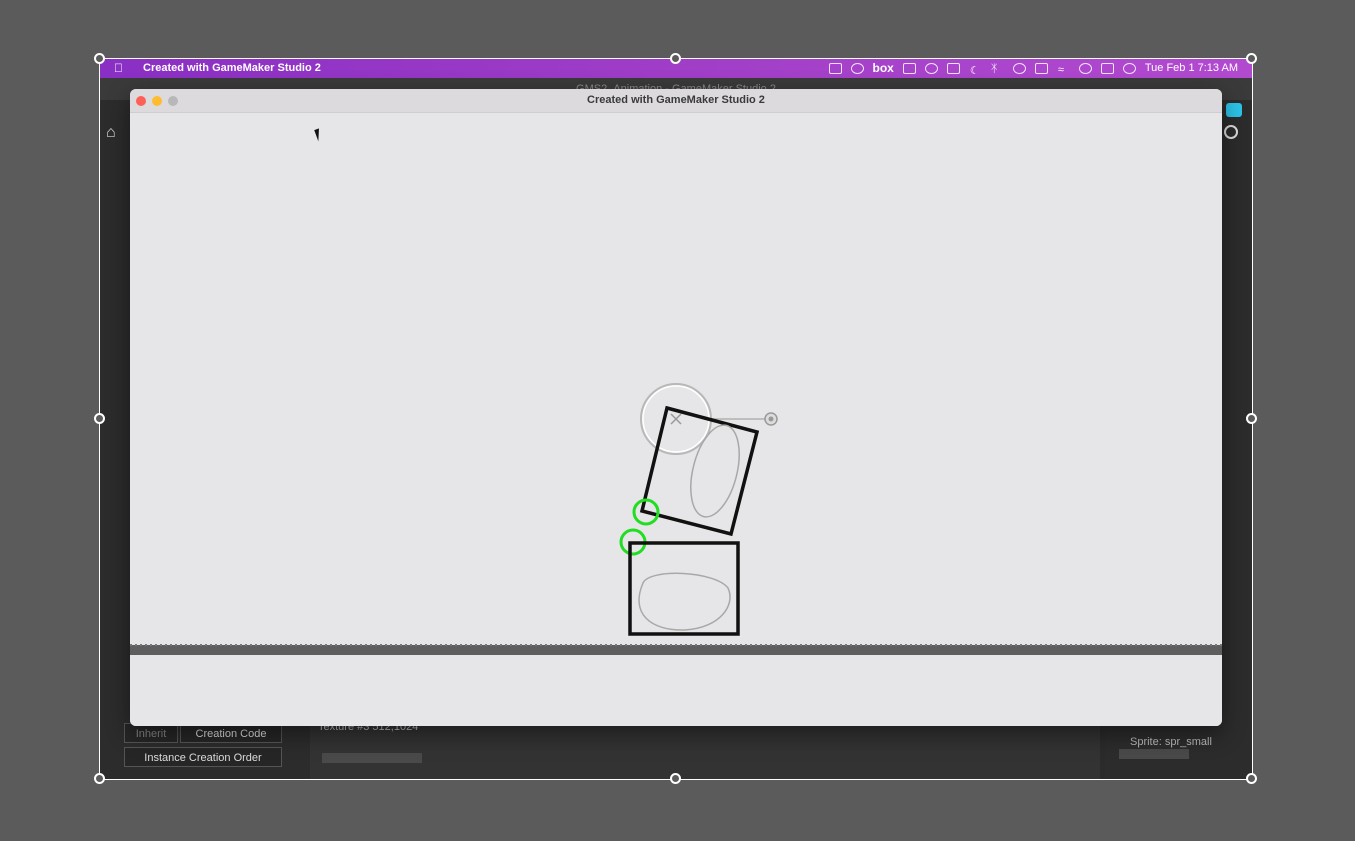 This screenshot has height=841, width=1355. I want to click on room-horizontal-scrollbar, so click(372, 758).